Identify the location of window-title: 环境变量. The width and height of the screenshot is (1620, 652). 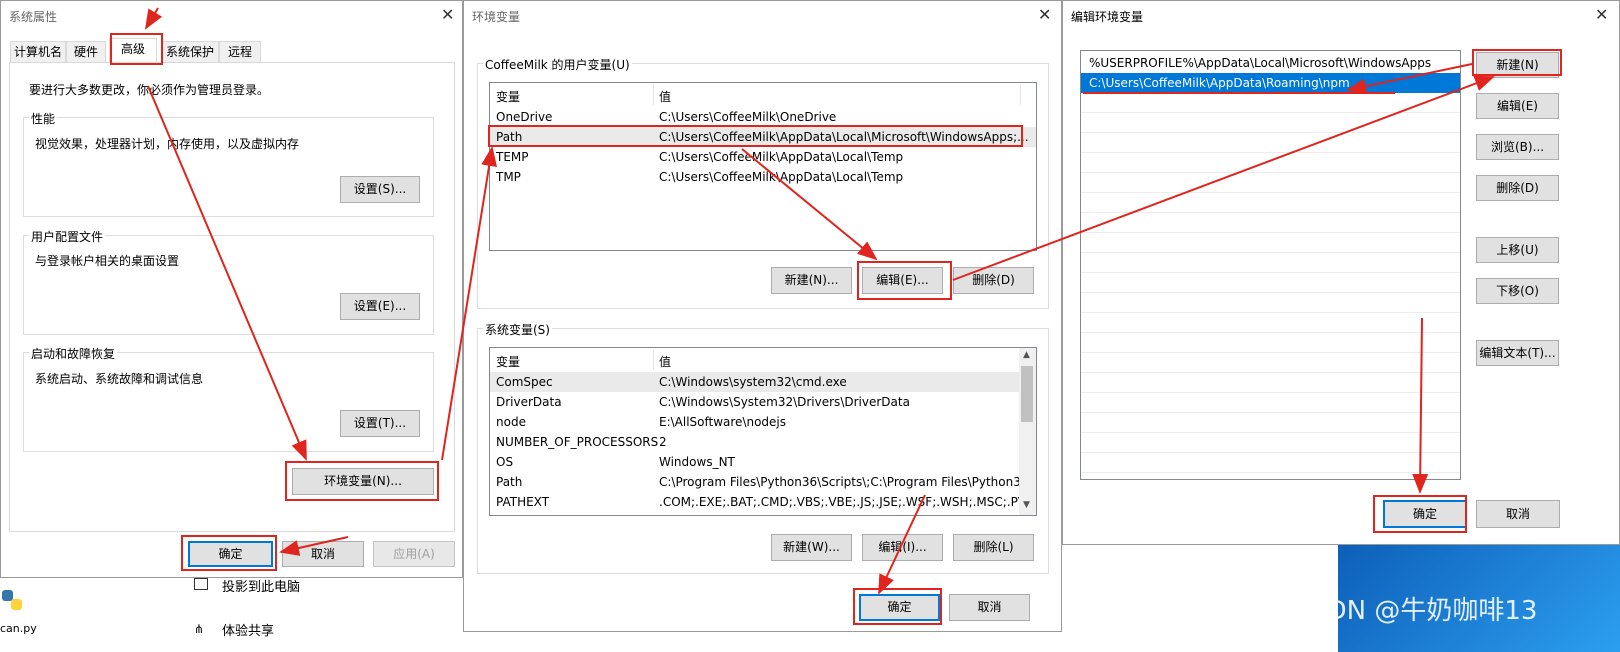
(496, 17).